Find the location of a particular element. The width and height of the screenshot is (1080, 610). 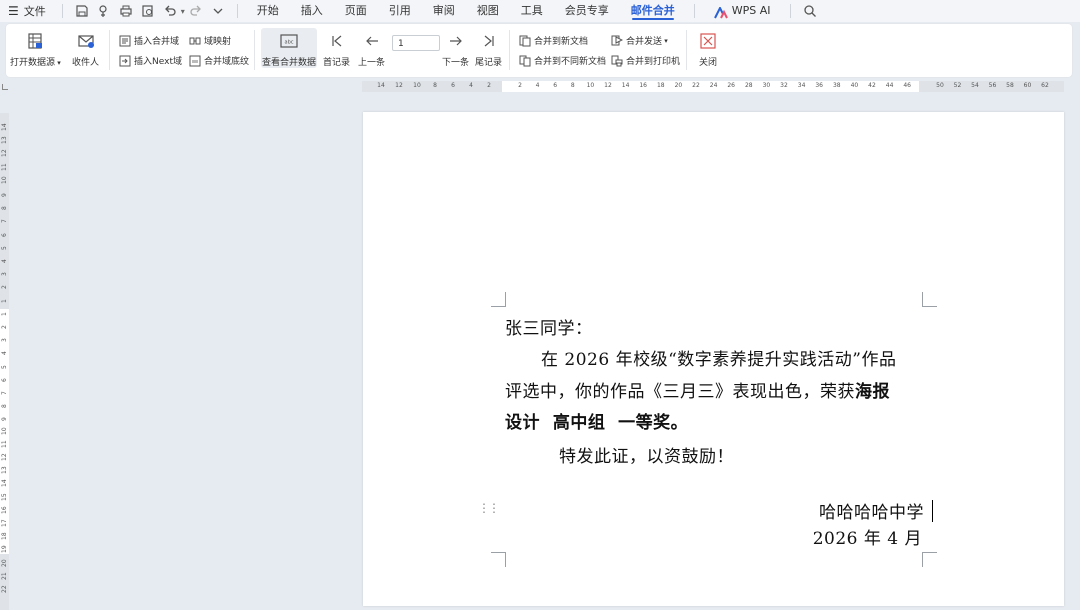

different-docs-icon is located at coordinates (524, 60).